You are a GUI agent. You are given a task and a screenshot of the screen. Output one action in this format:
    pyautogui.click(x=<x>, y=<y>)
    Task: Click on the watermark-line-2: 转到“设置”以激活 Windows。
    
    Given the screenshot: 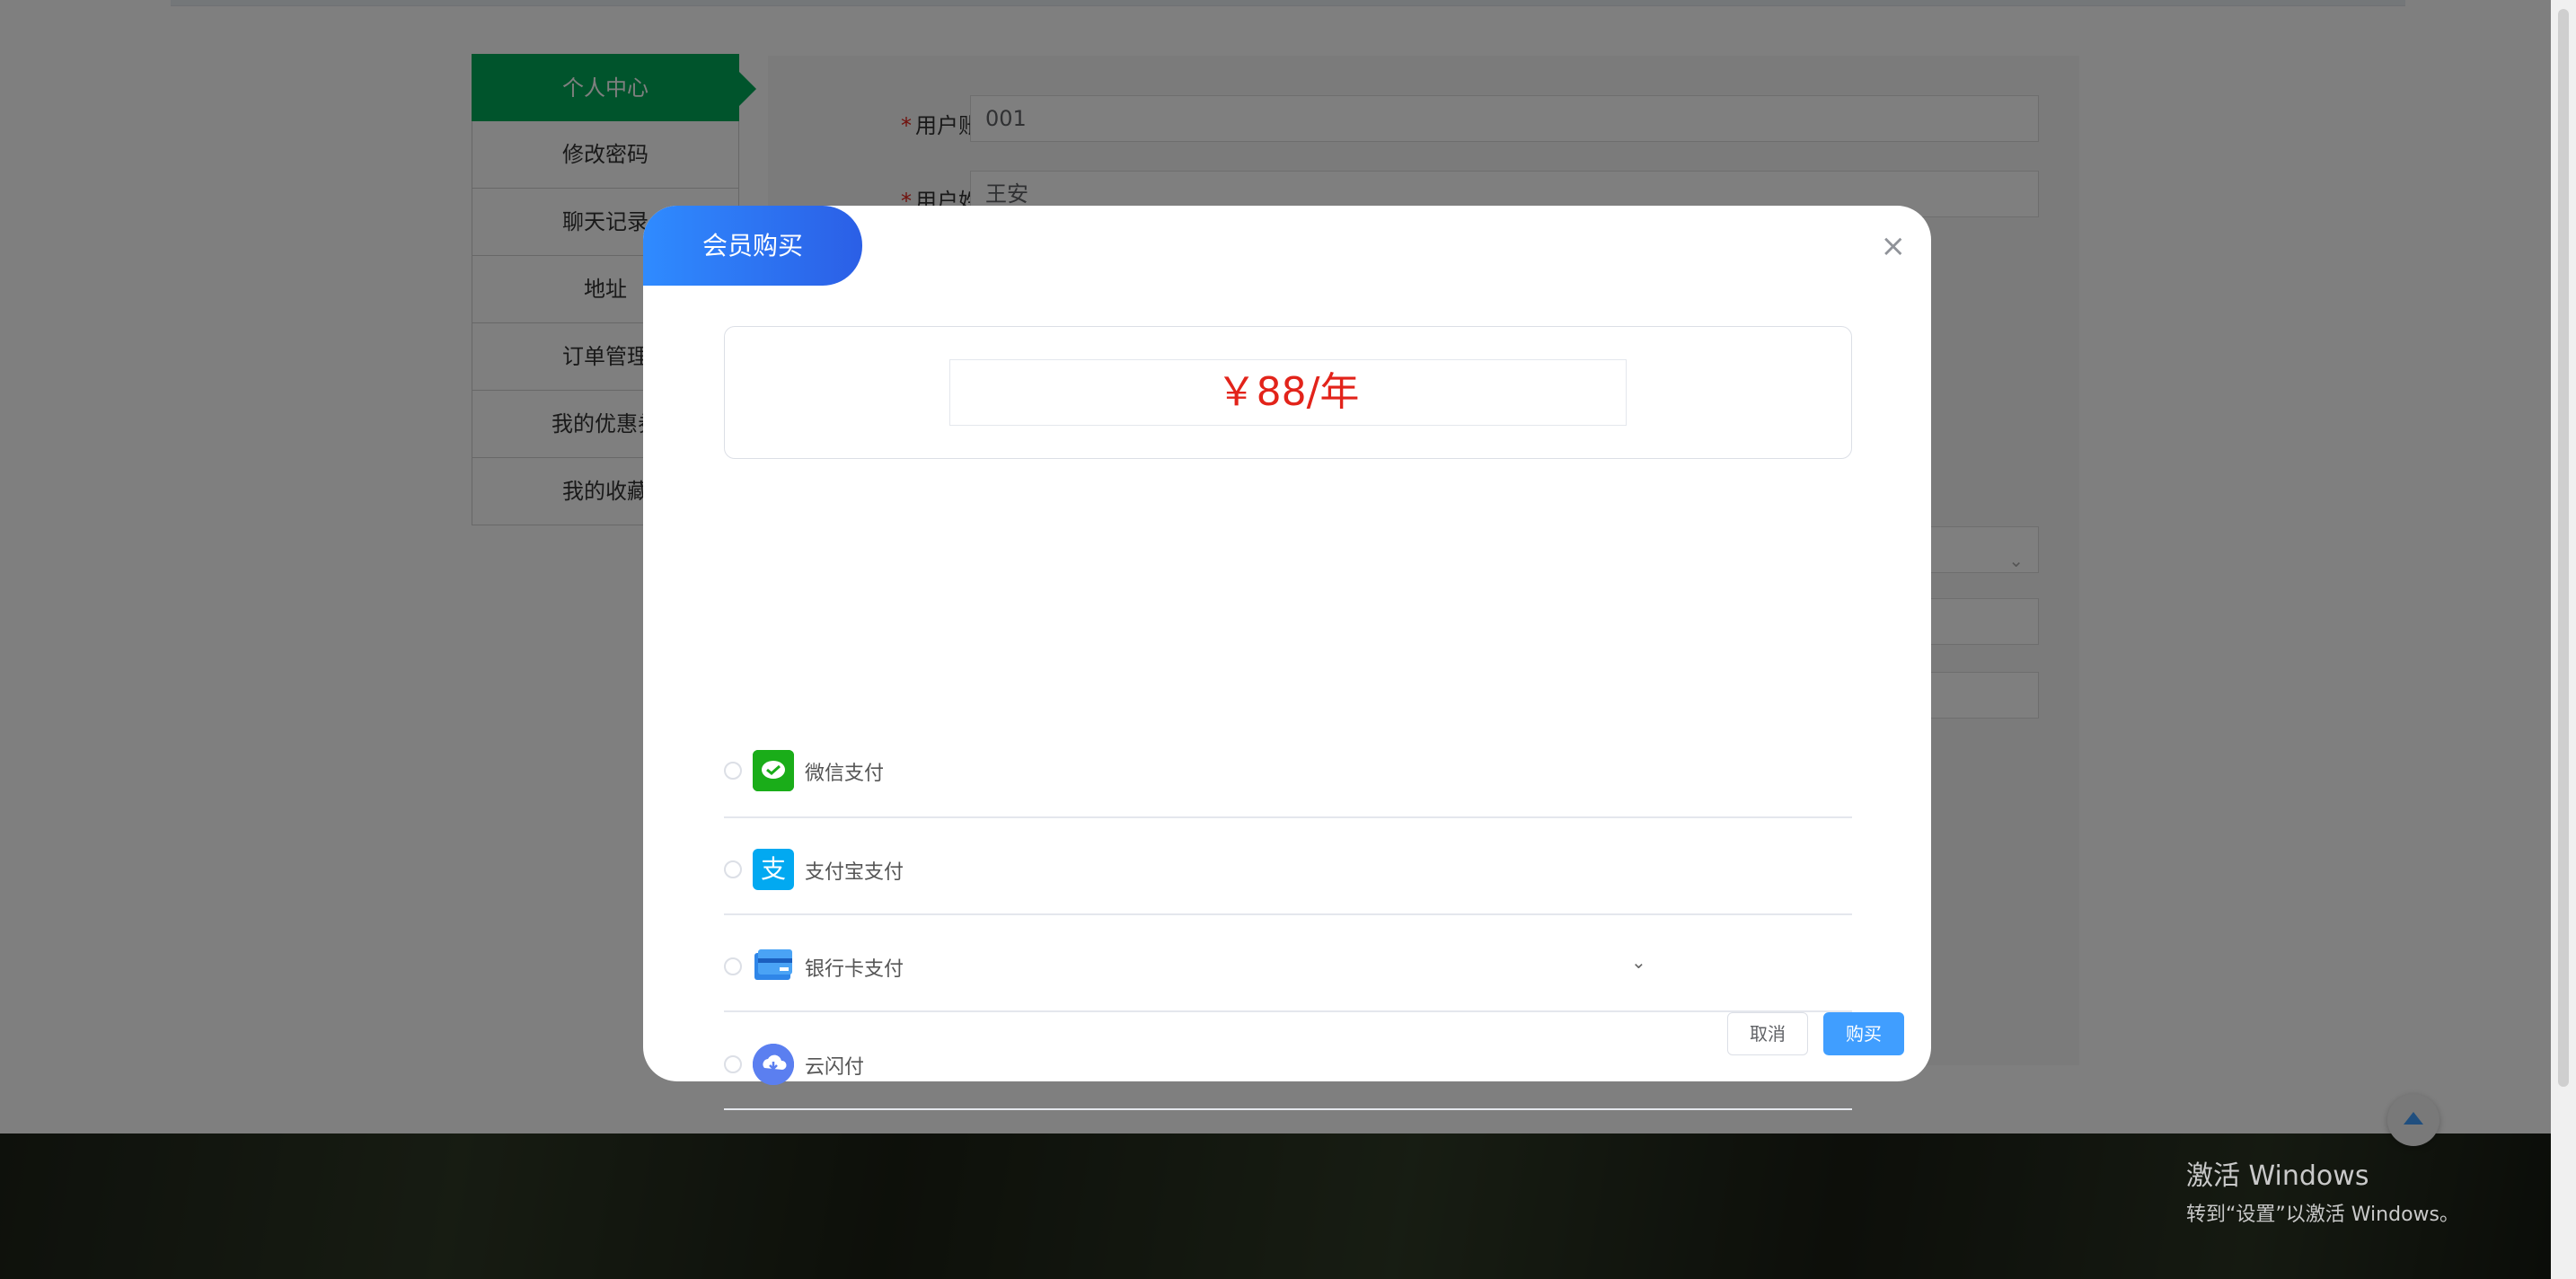 What is the action you would take?
    pyautogui.click(x=2322, y=1215)
    